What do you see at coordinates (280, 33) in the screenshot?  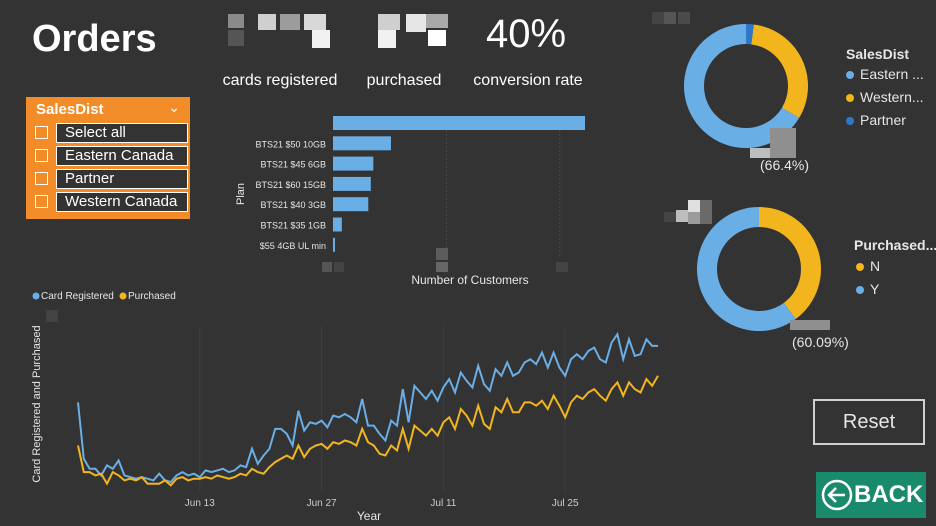 I see `kpi-cards-registered-value` at bounding box center [280, 33].